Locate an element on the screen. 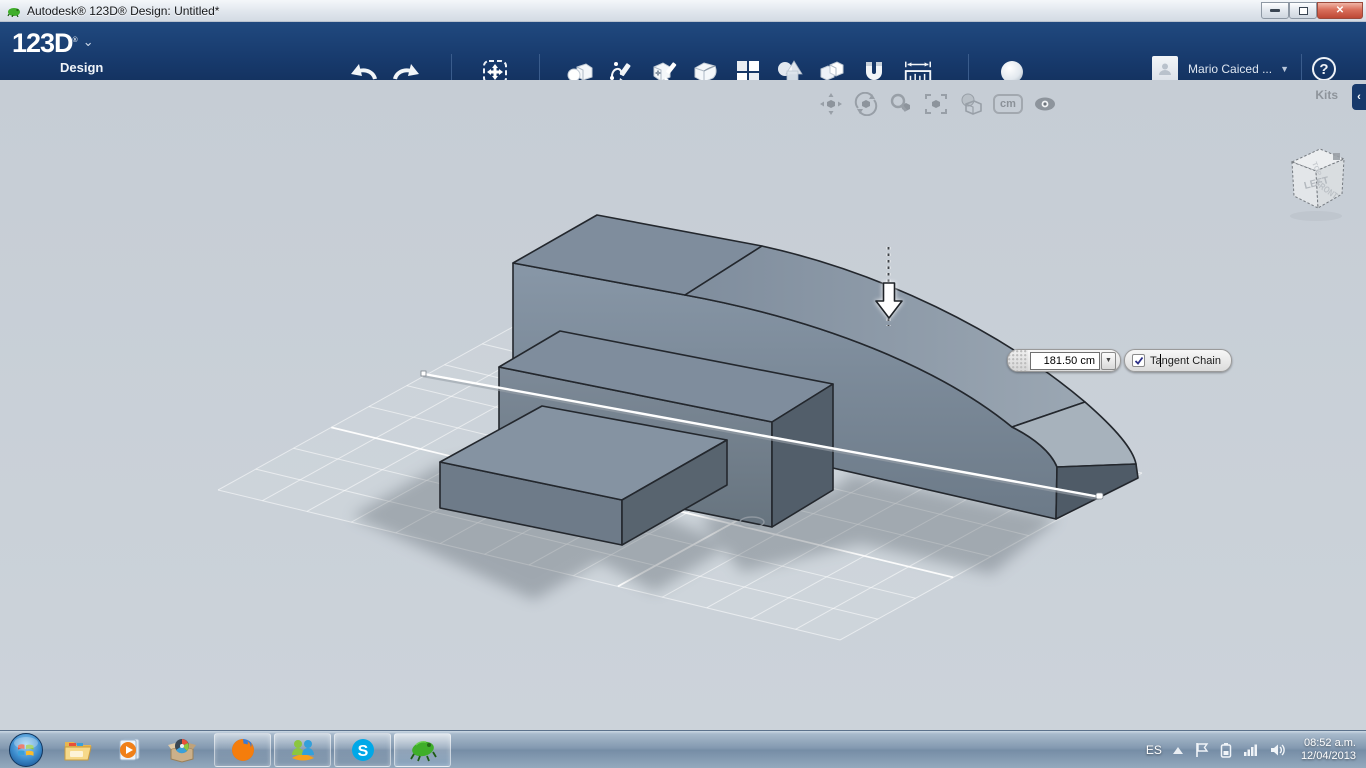 The image size is (1366, 768). window-titlebar: Autodesk® 123D® Design: Untitled* ✕ is located at coordinates (683, 11).